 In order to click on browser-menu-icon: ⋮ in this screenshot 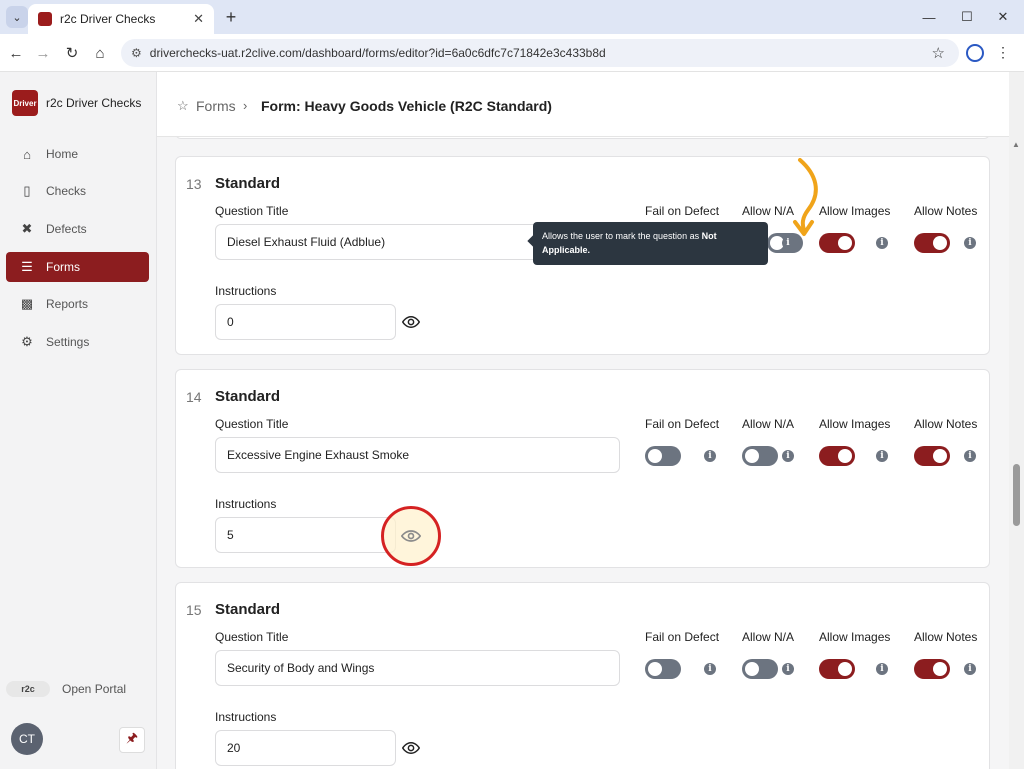, I will do `click(1003, 52)`.